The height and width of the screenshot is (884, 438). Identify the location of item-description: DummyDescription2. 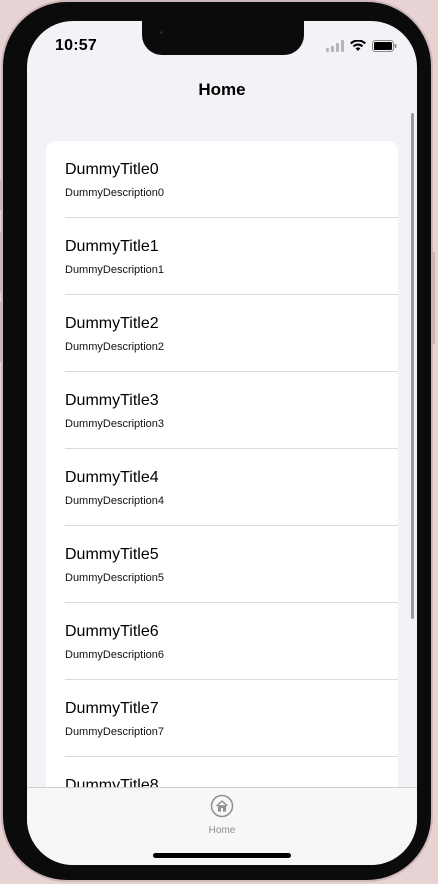
(115, 347).